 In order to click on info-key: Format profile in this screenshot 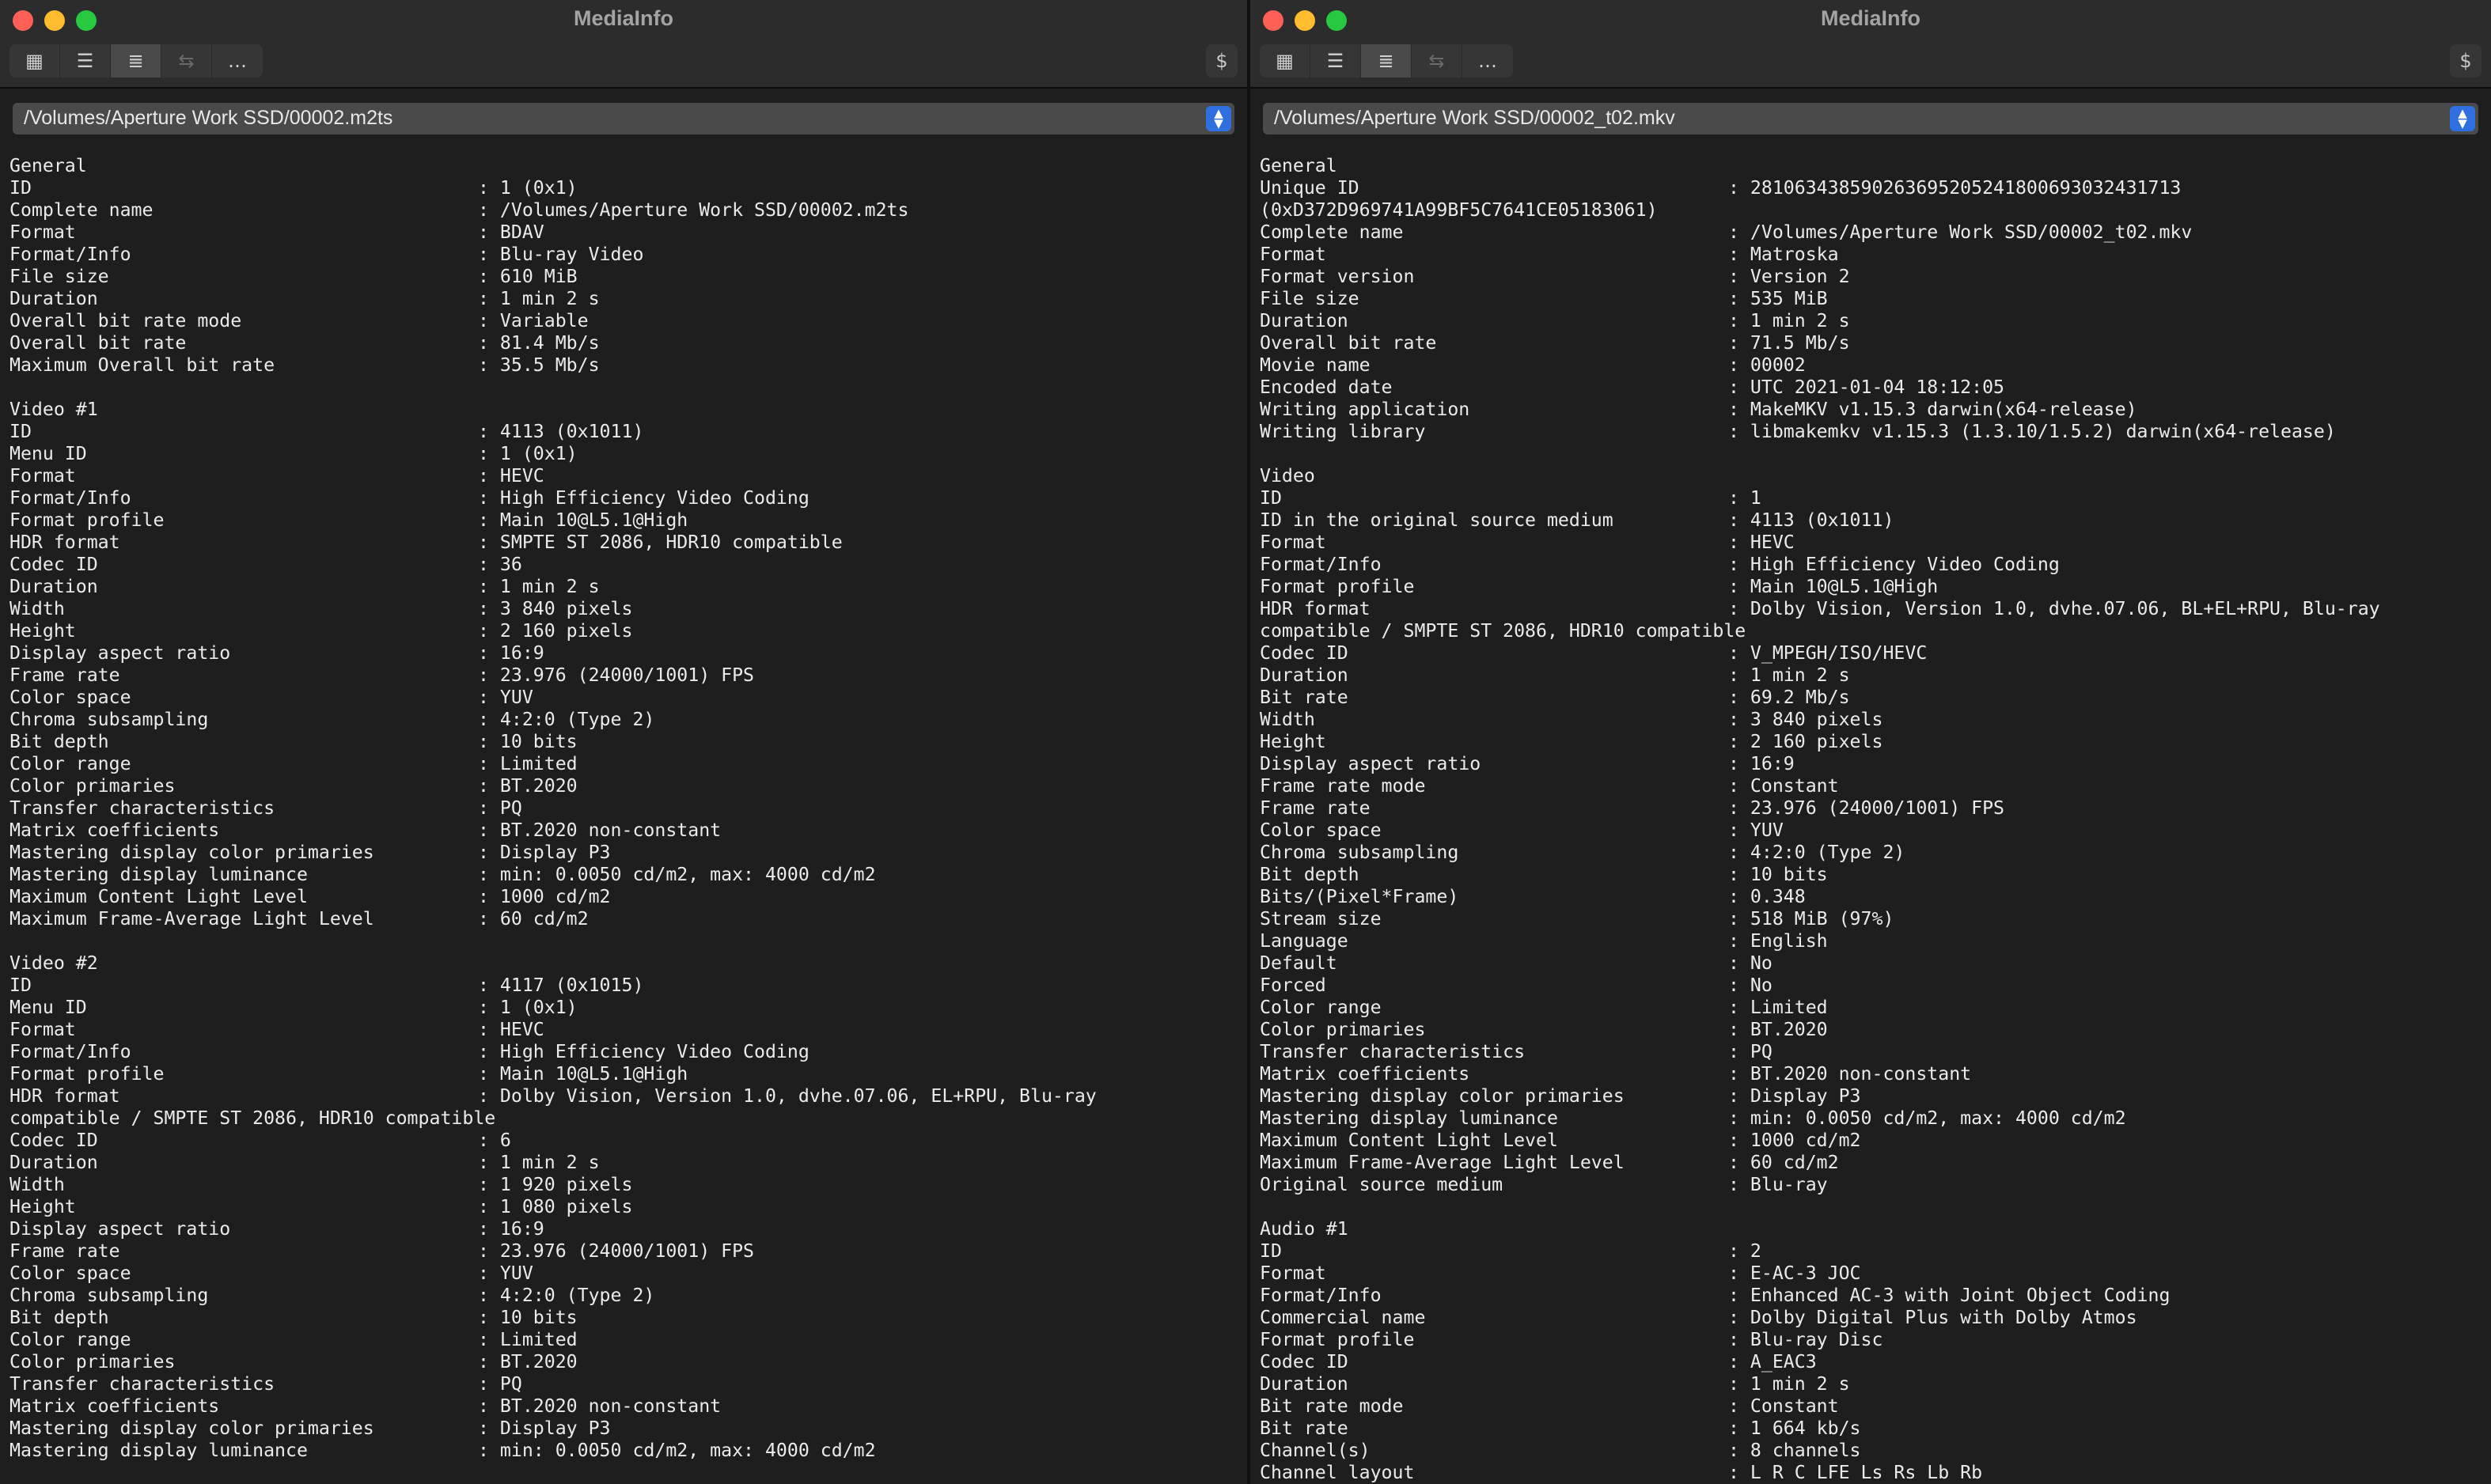, I will do `click(87, 1074)`.